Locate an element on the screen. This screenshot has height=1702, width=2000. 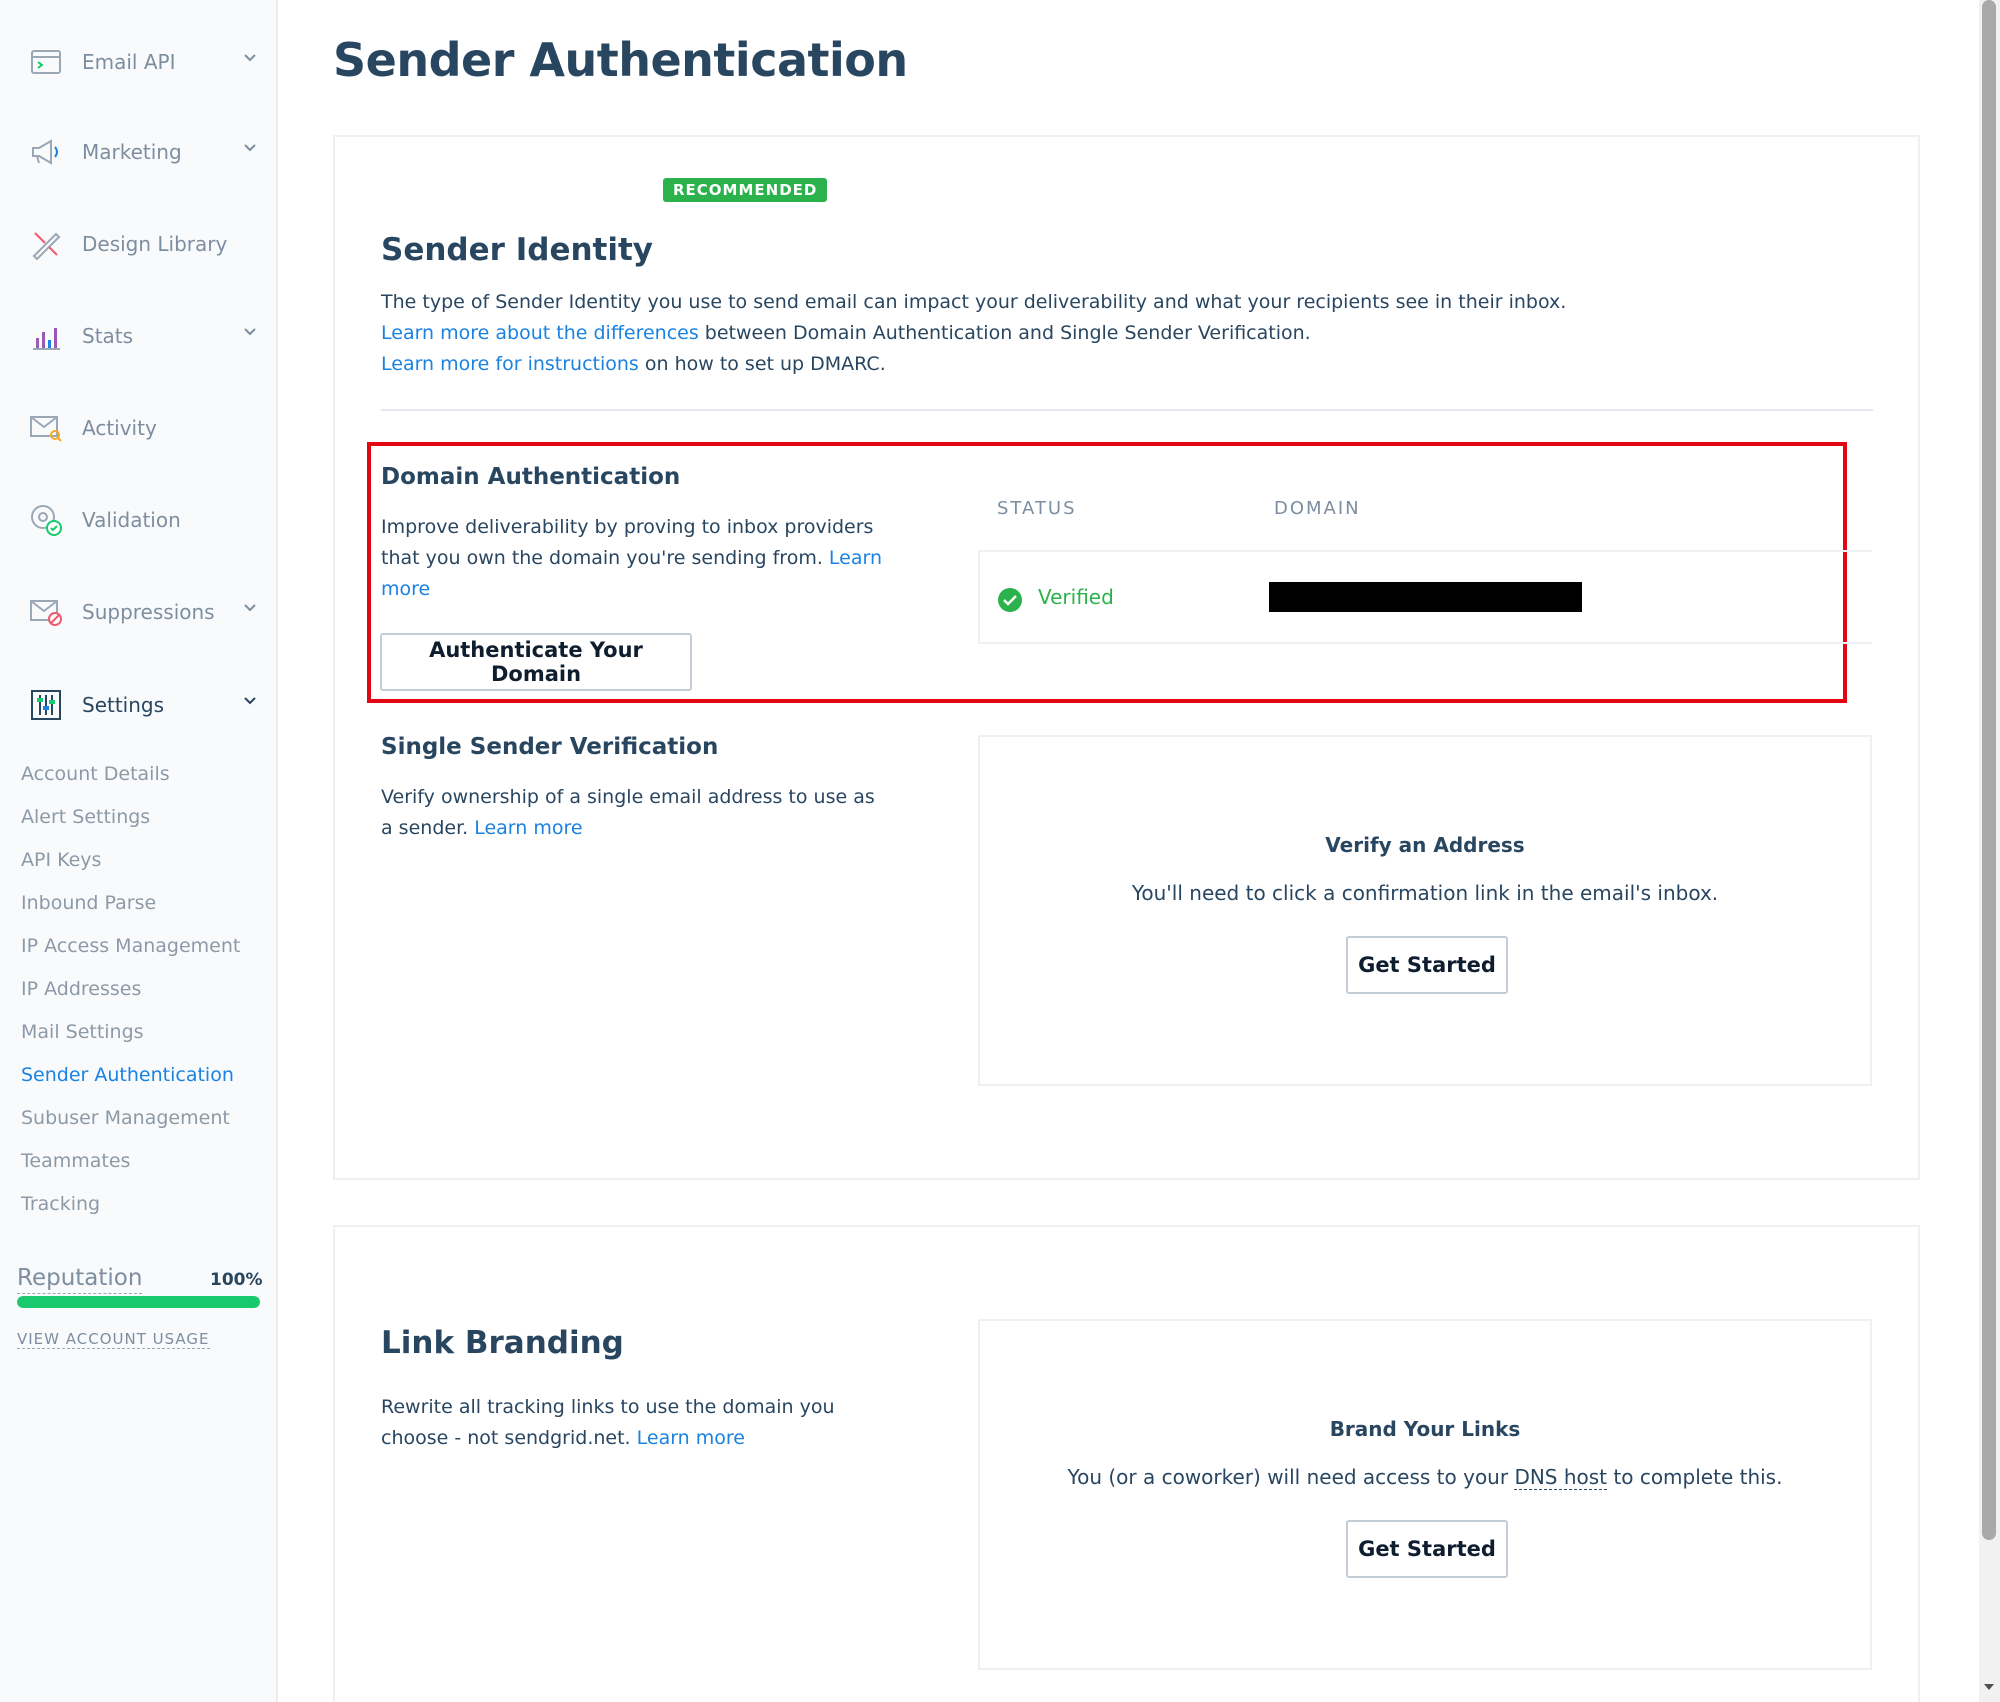
brand-links-title: Brand Your Links is located at coordinates (1425, 1429).